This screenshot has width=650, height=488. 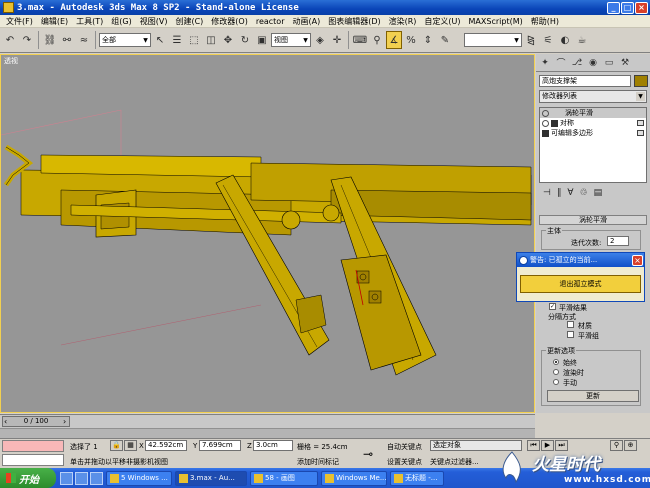 What do you see at coordinates (5, 421) in the screenshot?
I see `prev-frame-icon: ‹` at bounding box center [5, 421].